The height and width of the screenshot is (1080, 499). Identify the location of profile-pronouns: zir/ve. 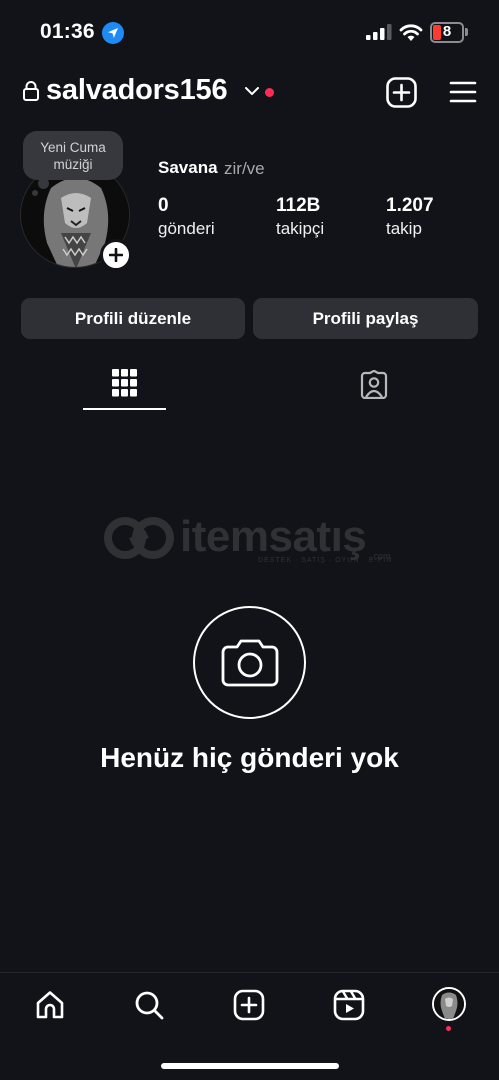
(244, 168).